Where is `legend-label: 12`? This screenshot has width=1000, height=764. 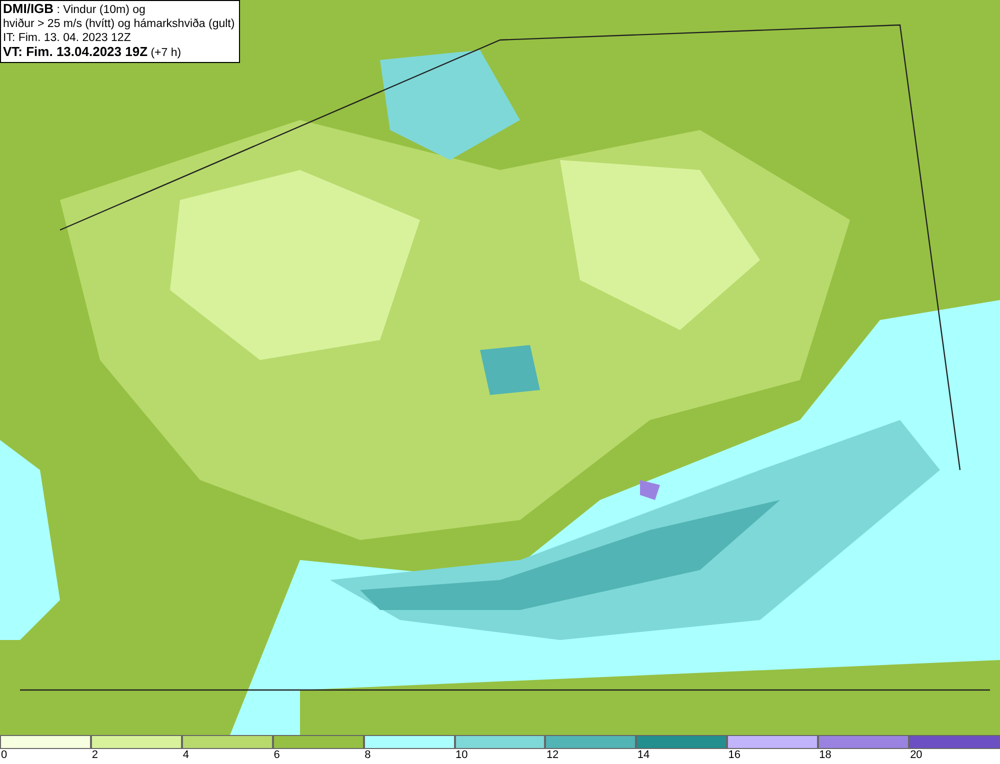
legend-label: 12 is located at coordinates (552, 755).